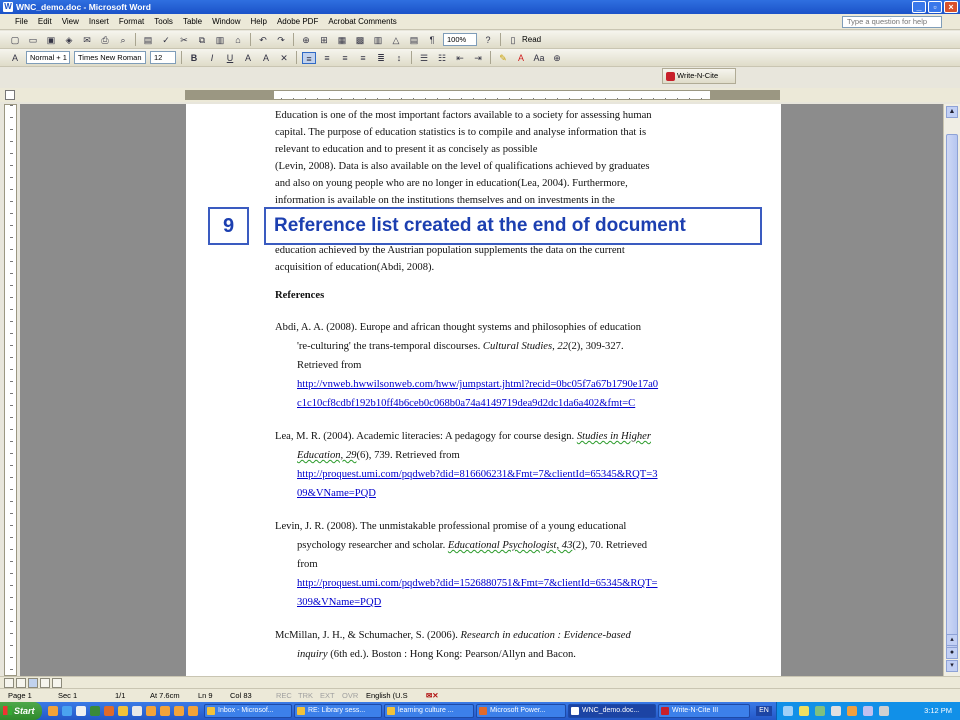  Describe the element at coordinates (531, 39) in the screenshot. I see `read-button: Read` at that location.